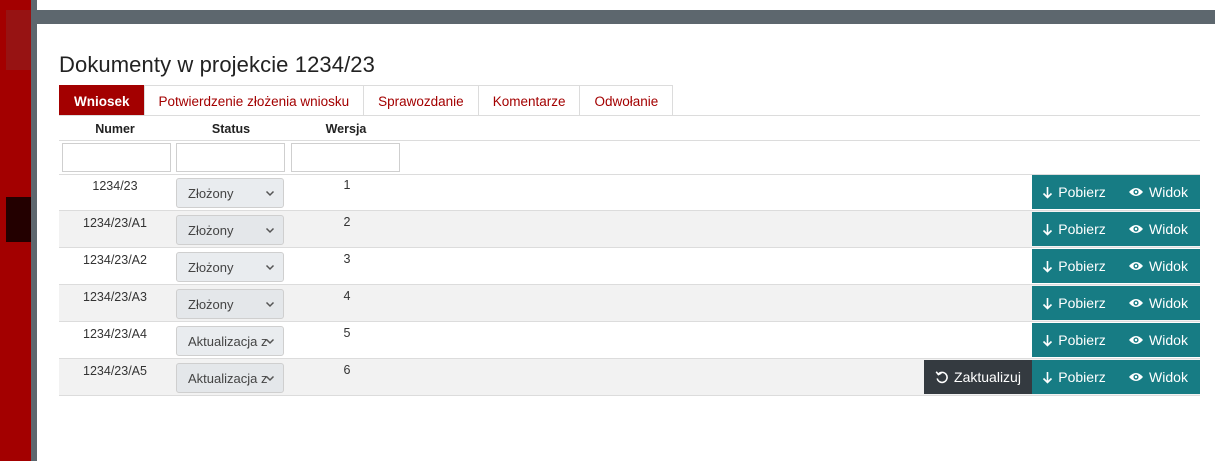  I want to click on cell-numer: 1234/23/A1, so click(115, 223).